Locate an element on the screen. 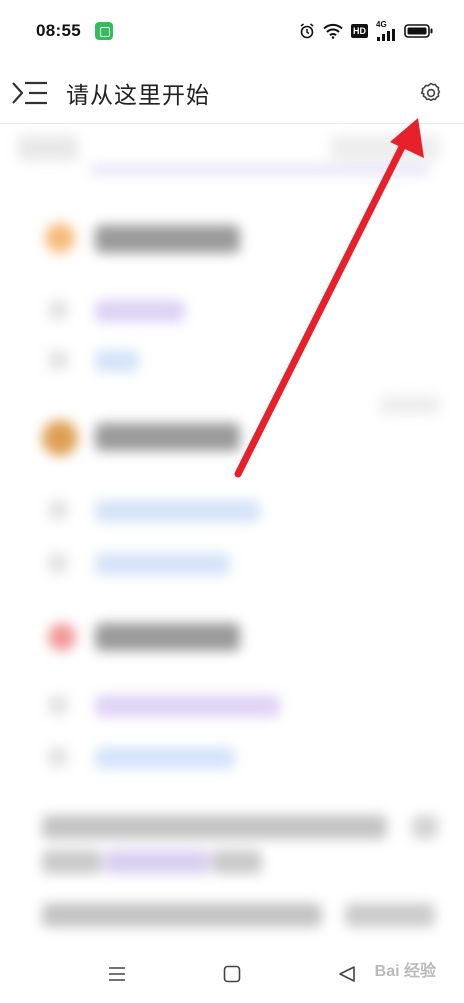 The image size is (464, 1003). watermark: Bai 经验 is located at coordinates (405, 971).